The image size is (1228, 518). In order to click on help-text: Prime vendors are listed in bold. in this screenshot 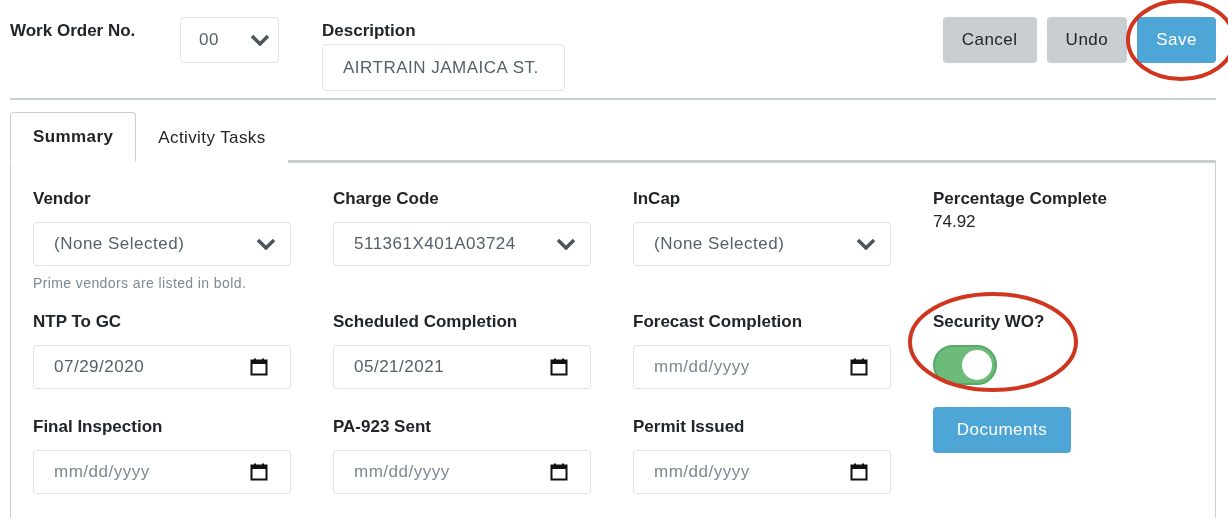, I will do `click(140, 283)`.